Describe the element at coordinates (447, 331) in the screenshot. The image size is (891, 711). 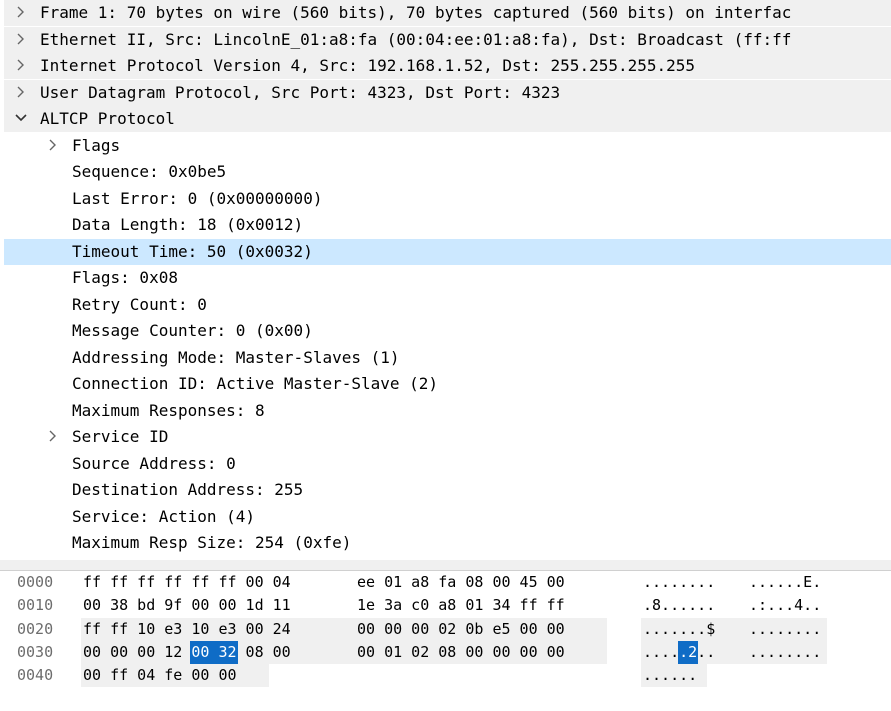
I see `tree-row-field: Message Counter: 0 (0x00)` at that location.